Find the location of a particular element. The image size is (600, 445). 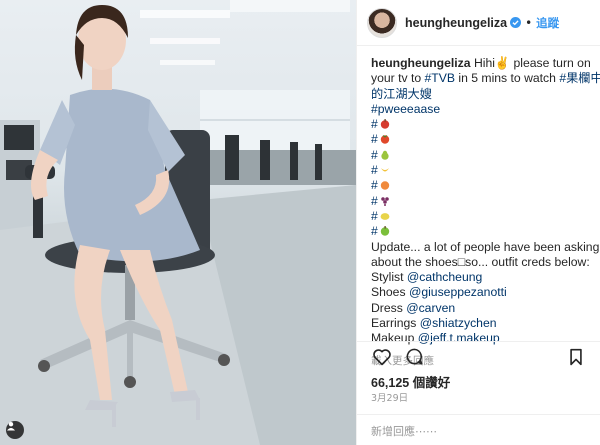

hashtag-show: #果欄中 is located at coordinates (579, 78).